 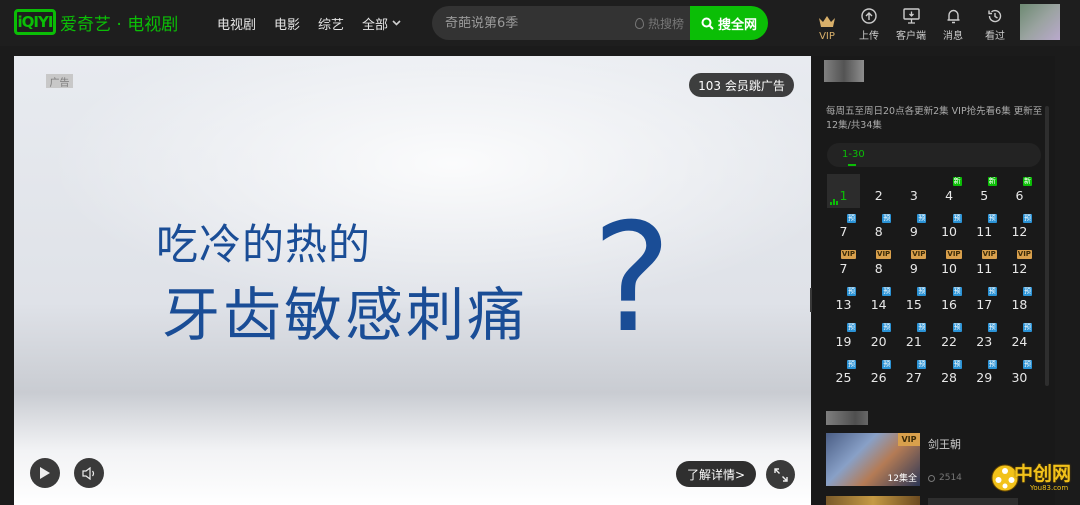 I want to click on watermark-url: You83.com, so click(x=1049, y=488).